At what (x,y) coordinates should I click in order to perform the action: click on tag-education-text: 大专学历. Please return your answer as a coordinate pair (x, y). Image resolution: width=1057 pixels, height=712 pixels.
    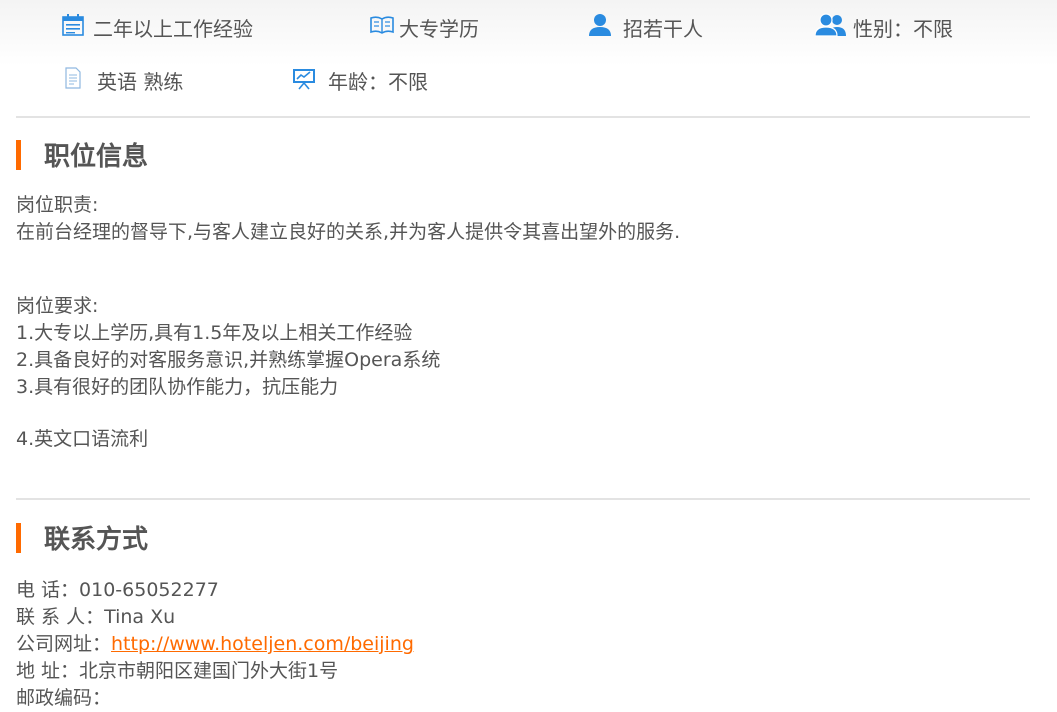
    Looking at the image, I should click on (439, 29).